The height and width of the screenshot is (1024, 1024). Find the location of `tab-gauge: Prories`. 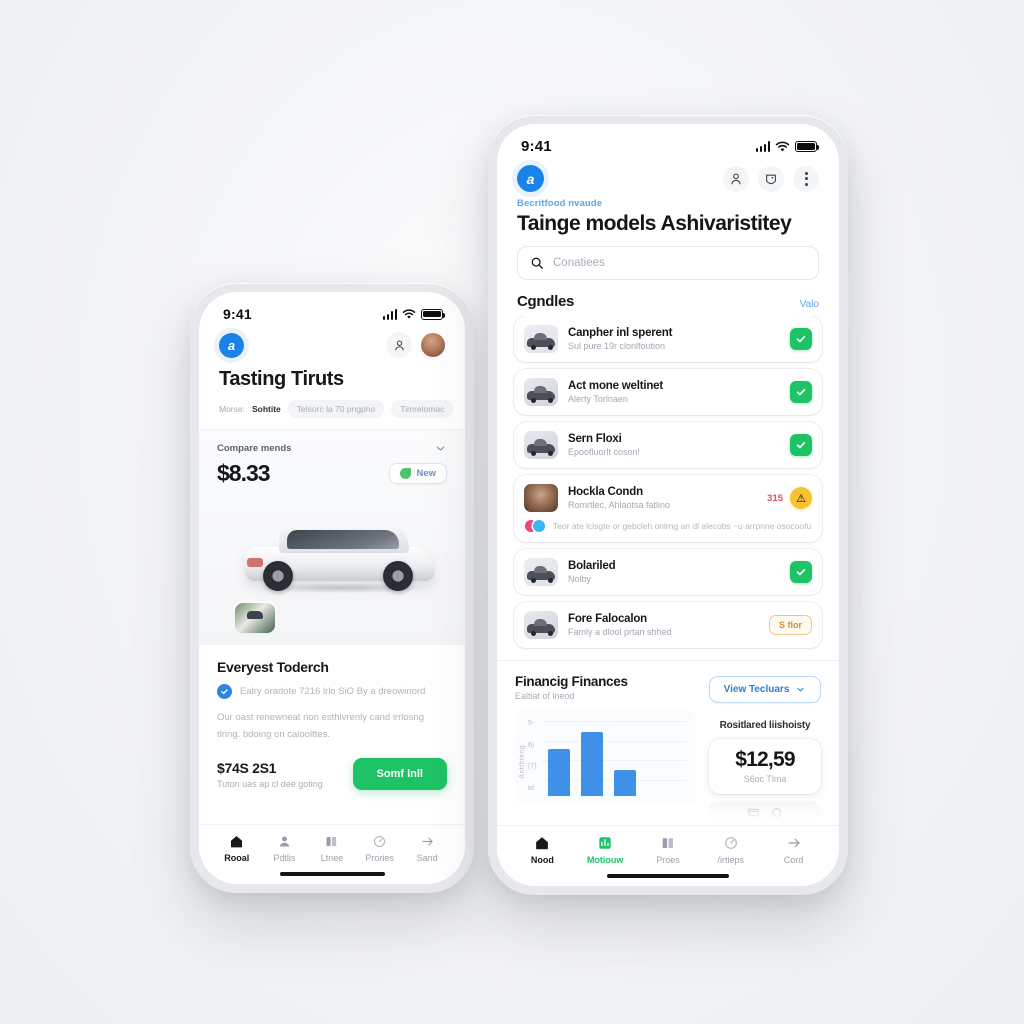

tab-gauge: Prories is located at coordinates (380, 848).